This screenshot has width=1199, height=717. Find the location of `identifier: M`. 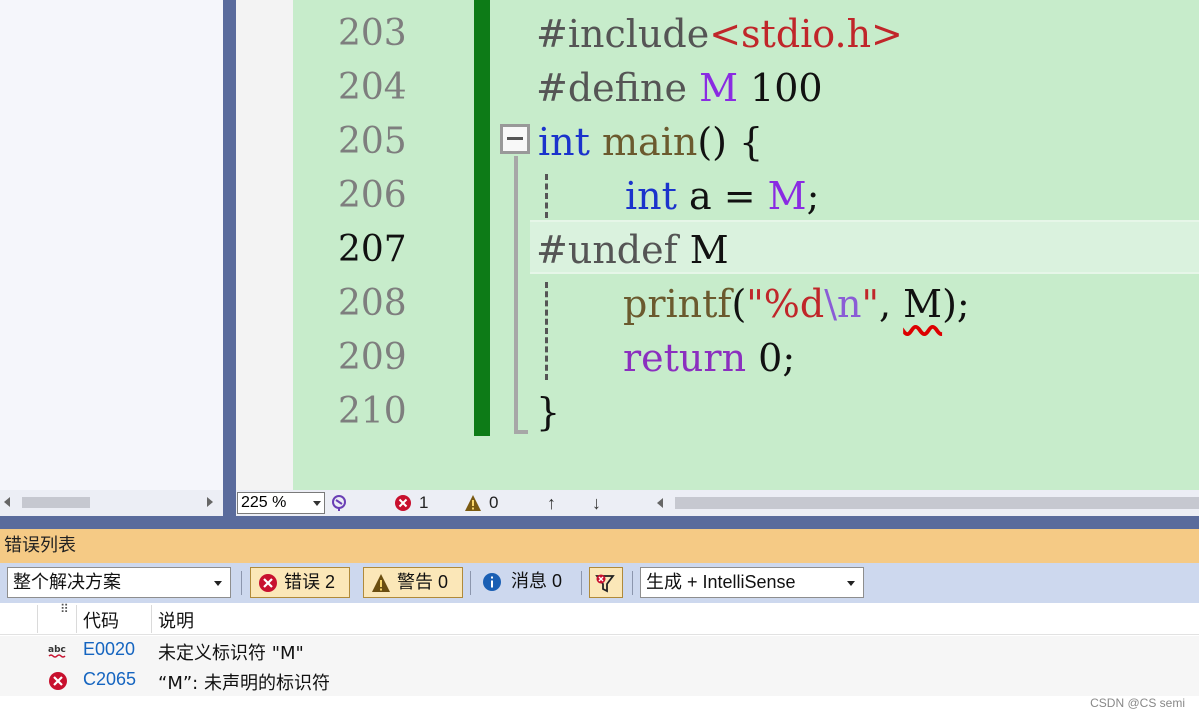

identifier: M is located at coordinates (709, 250).